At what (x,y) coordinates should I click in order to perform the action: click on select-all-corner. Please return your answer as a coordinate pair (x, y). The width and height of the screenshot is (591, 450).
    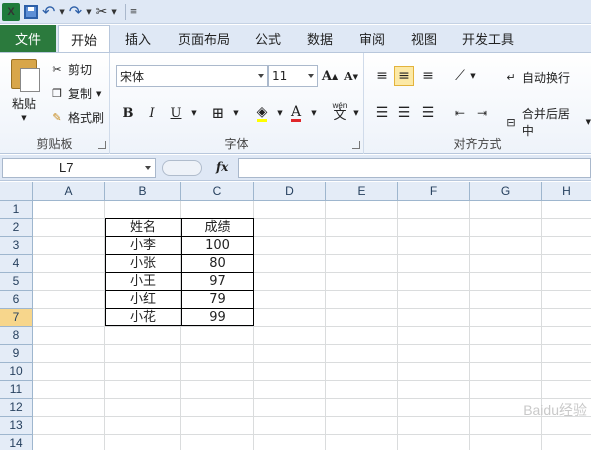
    Looking at the image, I should click on (16, 191).